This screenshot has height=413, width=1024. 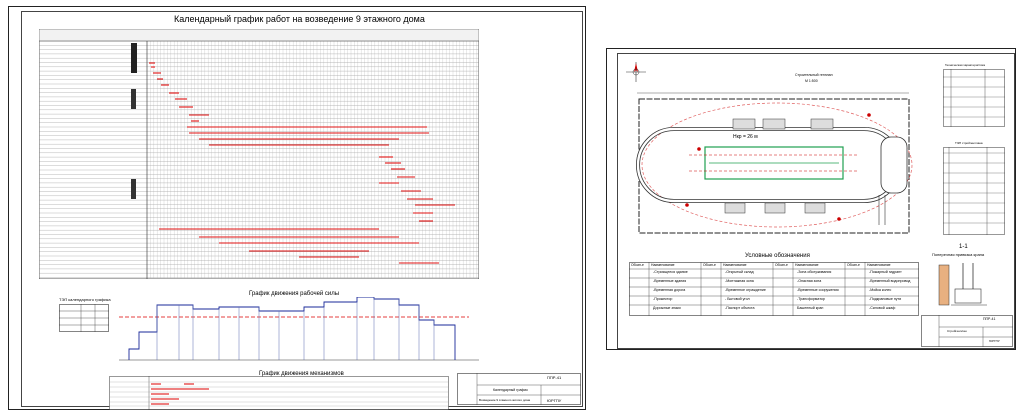 I want to click on legend-entry: -Прожектор, so click(x=663, y=299).